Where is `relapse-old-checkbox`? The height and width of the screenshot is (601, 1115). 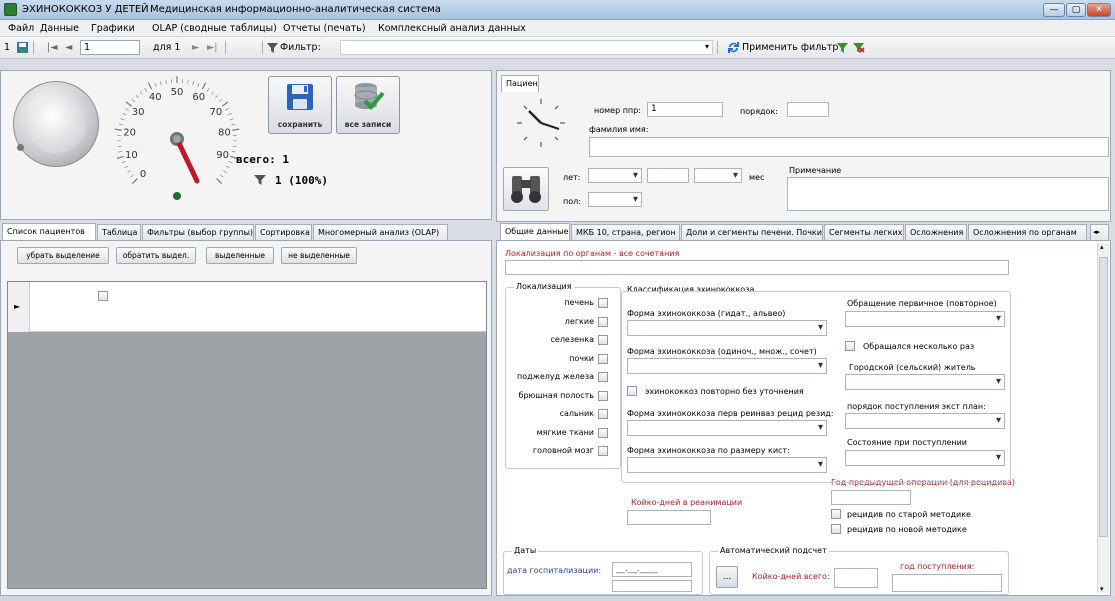
relapse-old-checkbox is located at coordinates (836, 514).